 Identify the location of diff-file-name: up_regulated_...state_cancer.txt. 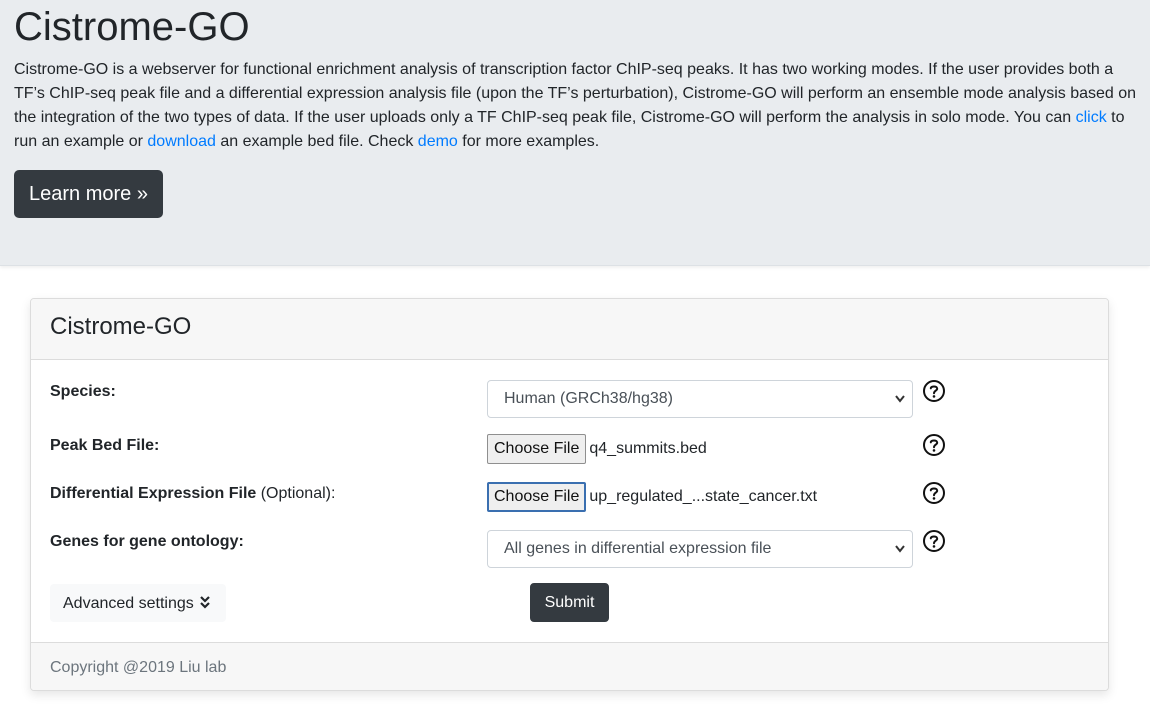
(703, 496).